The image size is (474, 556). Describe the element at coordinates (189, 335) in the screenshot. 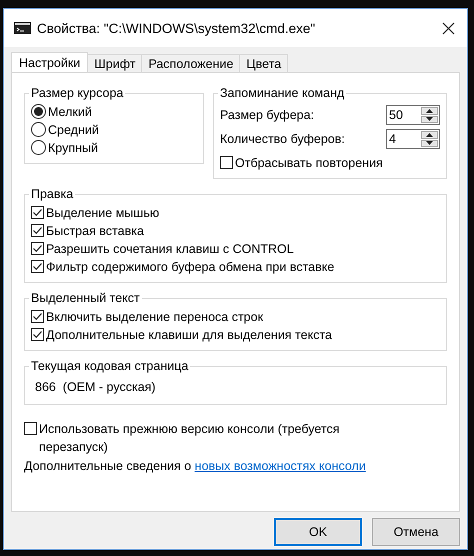

I see `checkbox-label: Дополнительные клавиши для выделения текста` at that location.